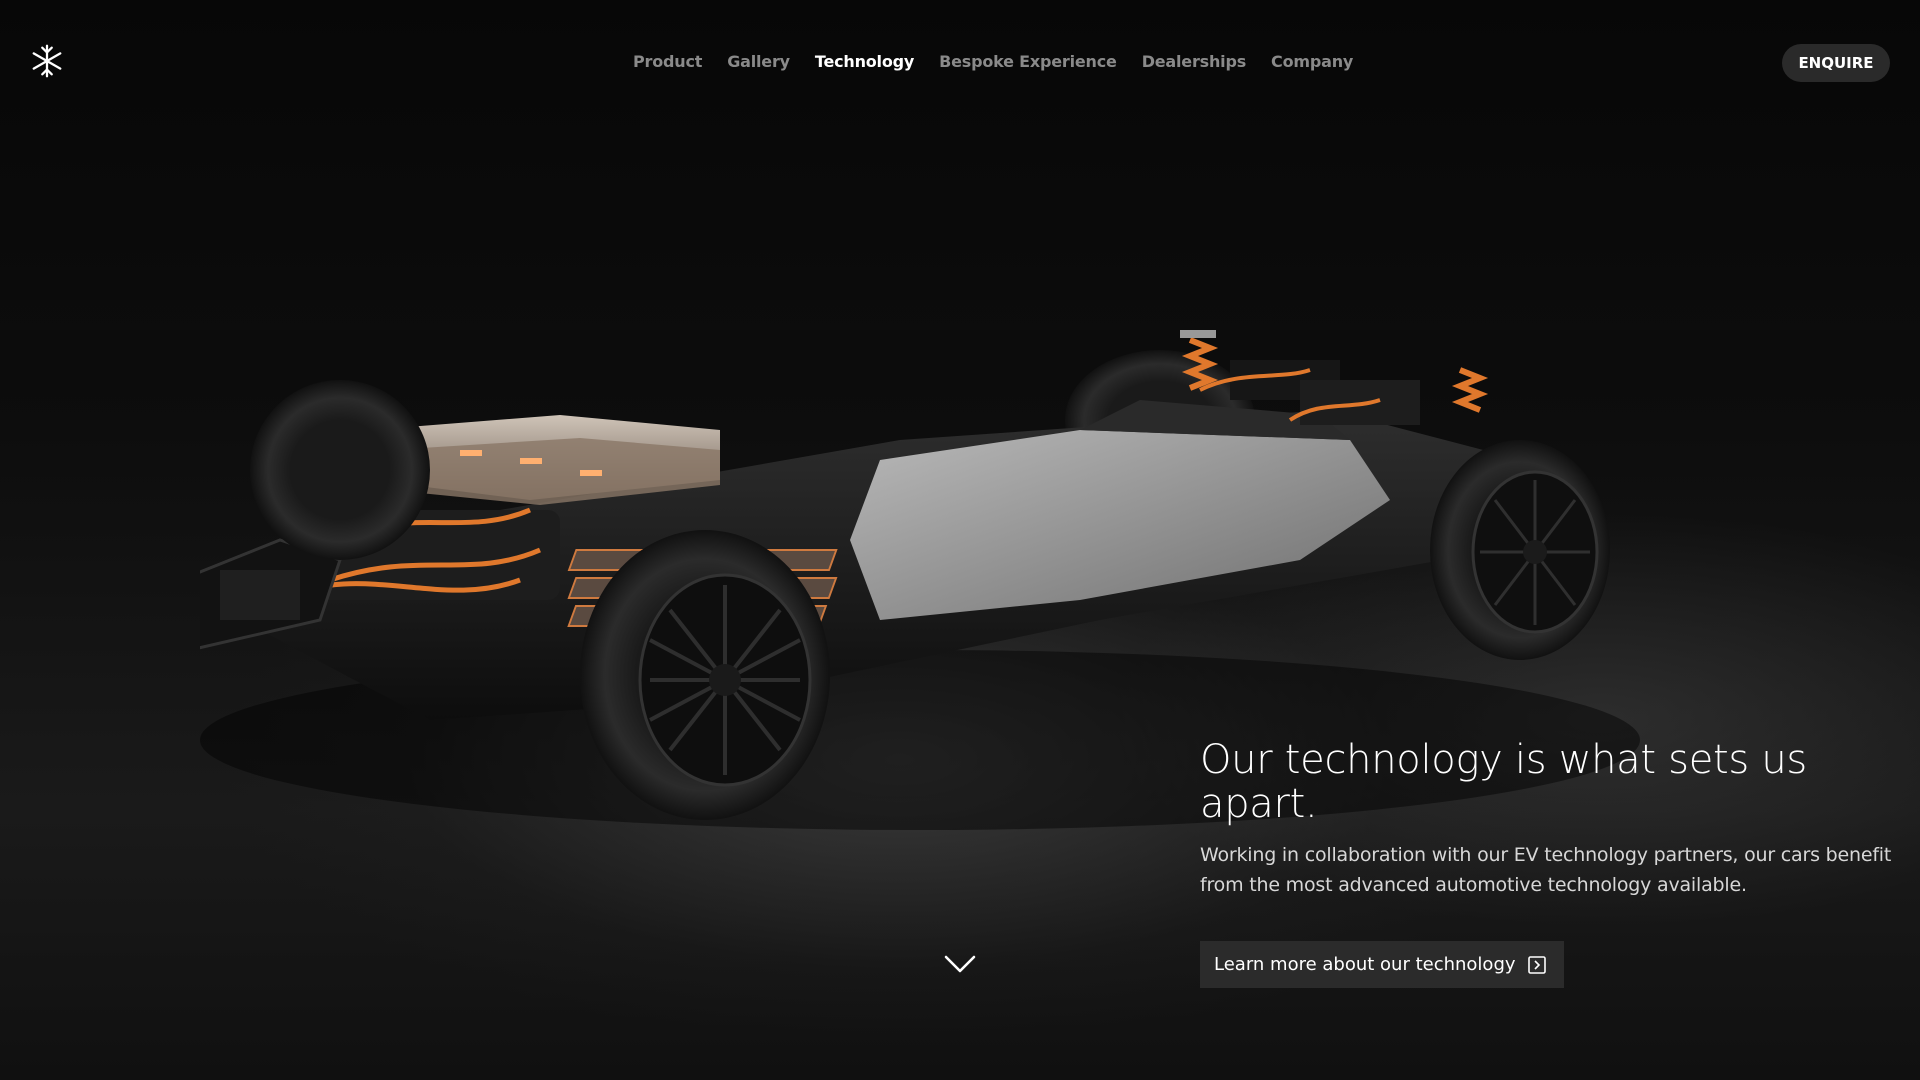 This screenshot has width=1920, height=1080. What do you see at coordinates (758, 61) in the screenshot?
I see `nav-item-gallery: Gallery` at bounding box center [758, 61].